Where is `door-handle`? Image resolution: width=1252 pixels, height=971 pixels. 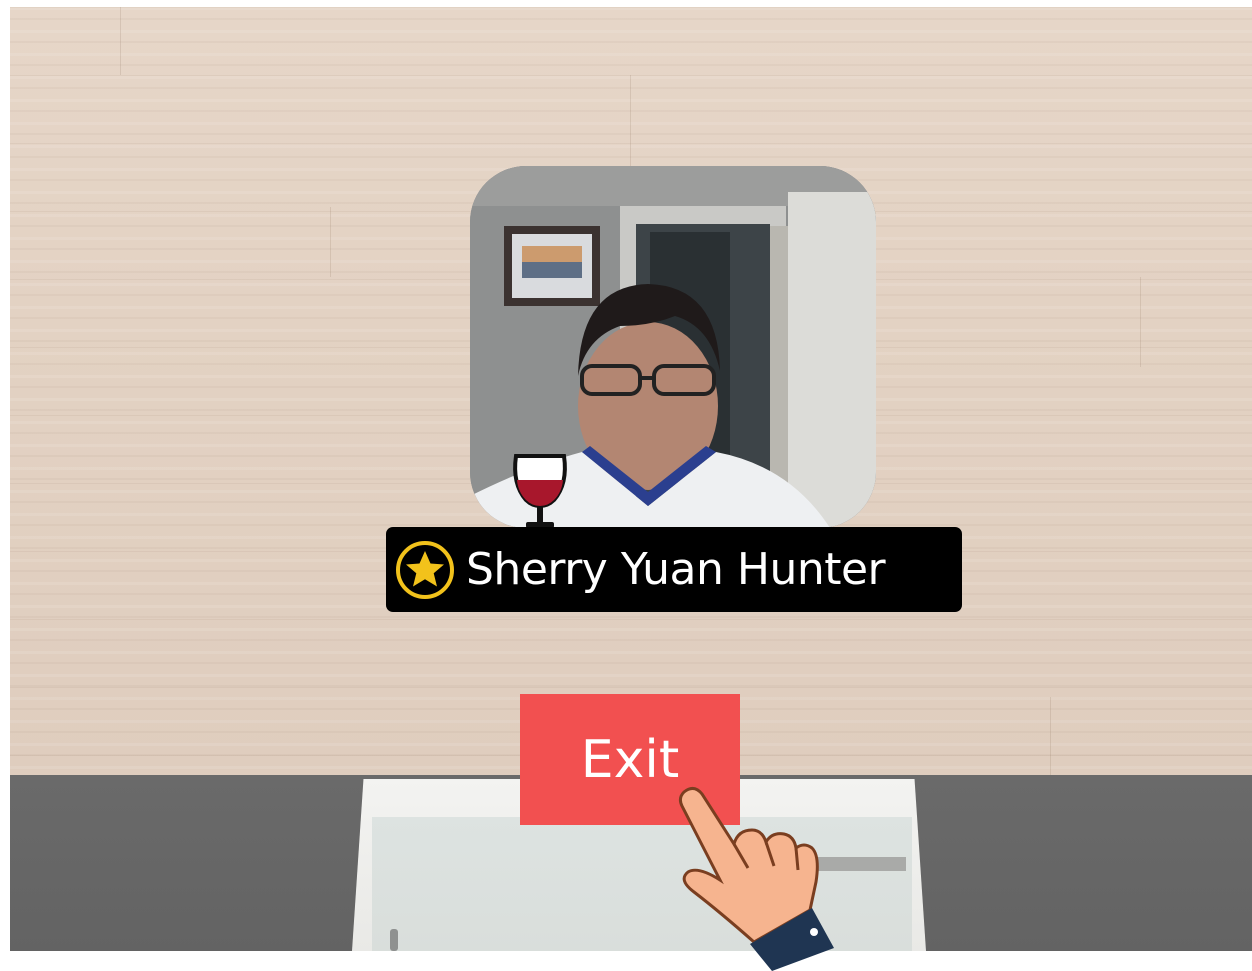
door-handle is located at coordinates (394, 940).